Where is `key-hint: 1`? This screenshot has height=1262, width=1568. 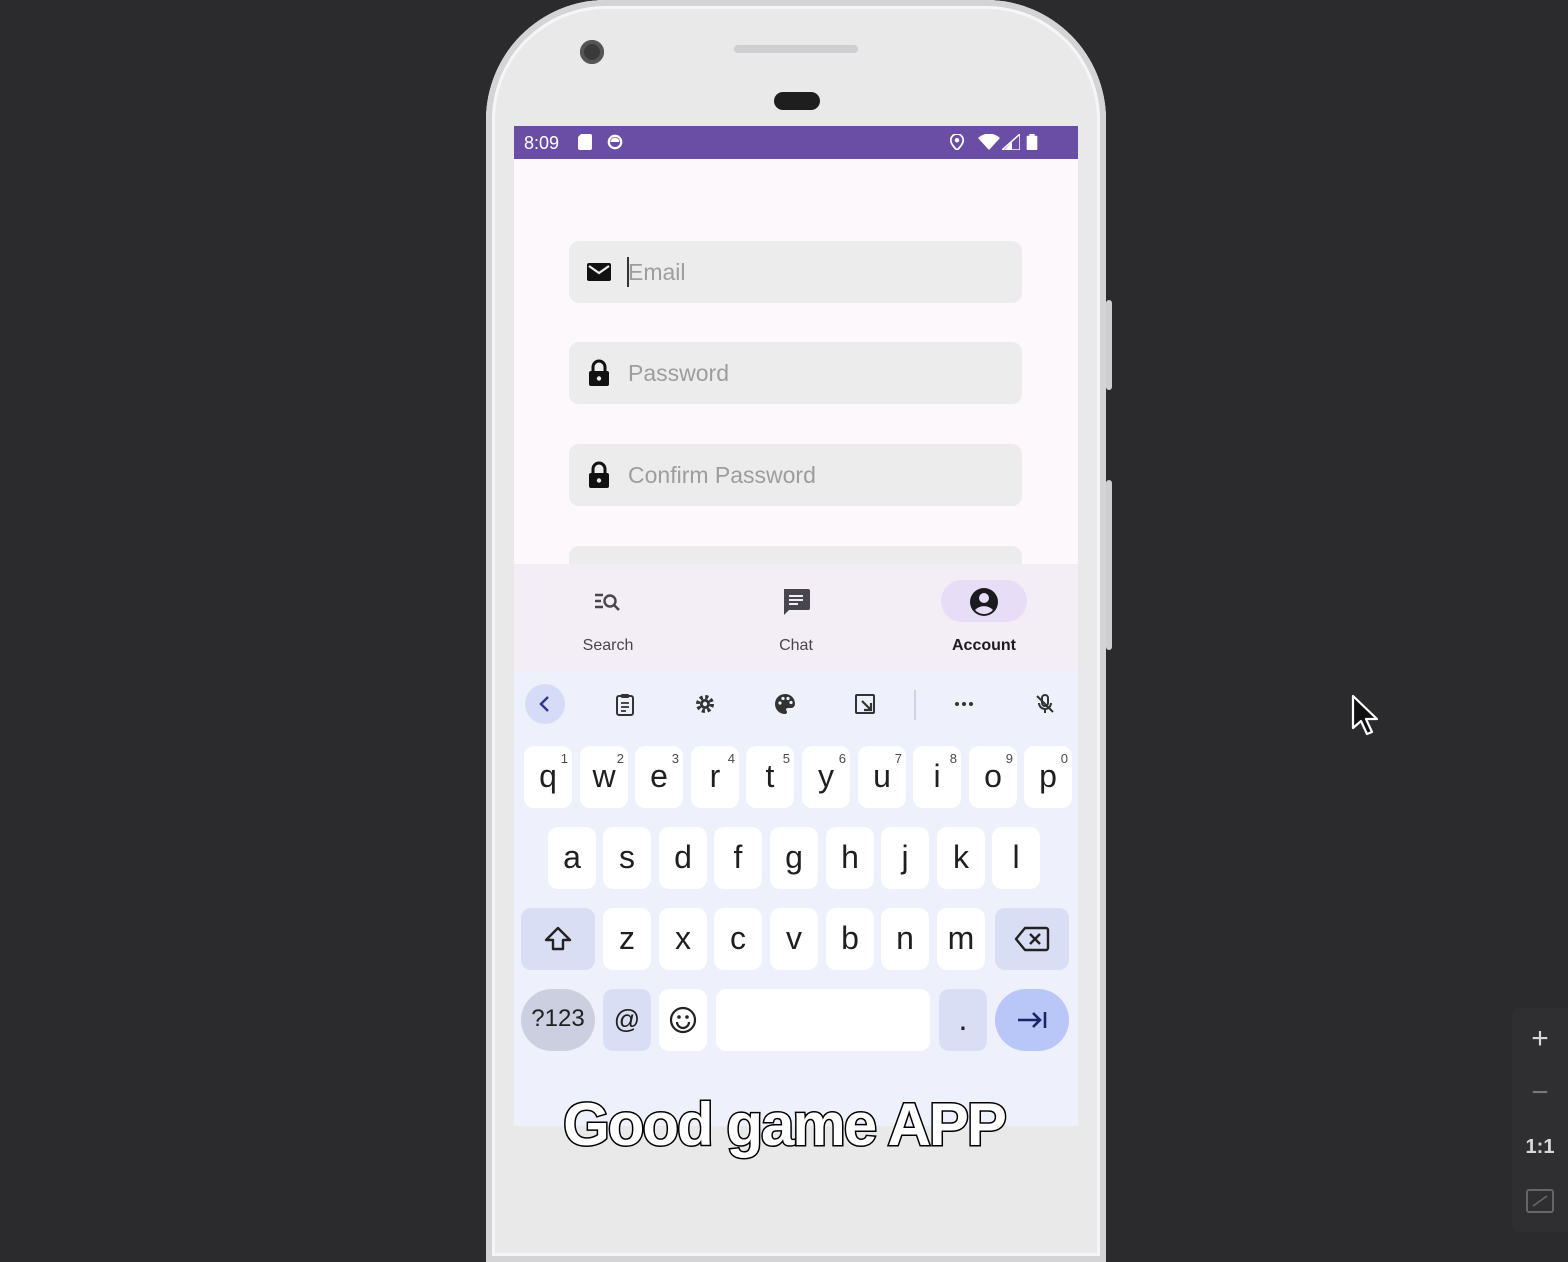 key-hint: 1 is located at coordinates (564, 758).